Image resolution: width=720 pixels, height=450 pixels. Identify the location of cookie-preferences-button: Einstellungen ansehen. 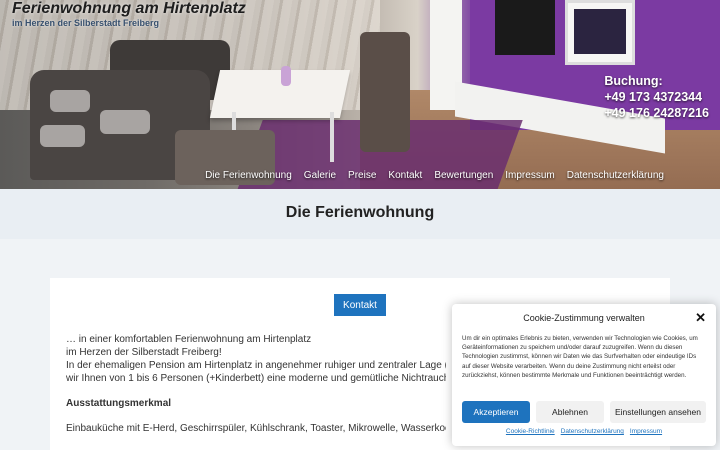
(658, 412).